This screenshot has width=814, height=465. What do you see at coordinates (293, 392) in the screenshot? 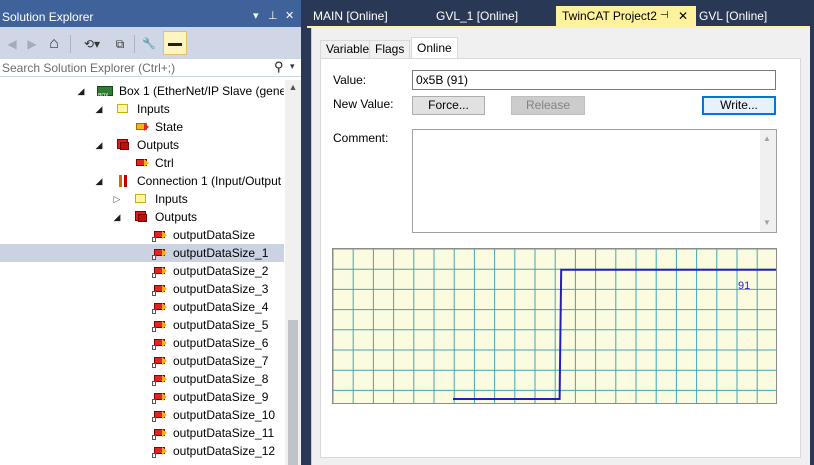
I see `scrollbar-thumb` at bounding box center [293, 392].